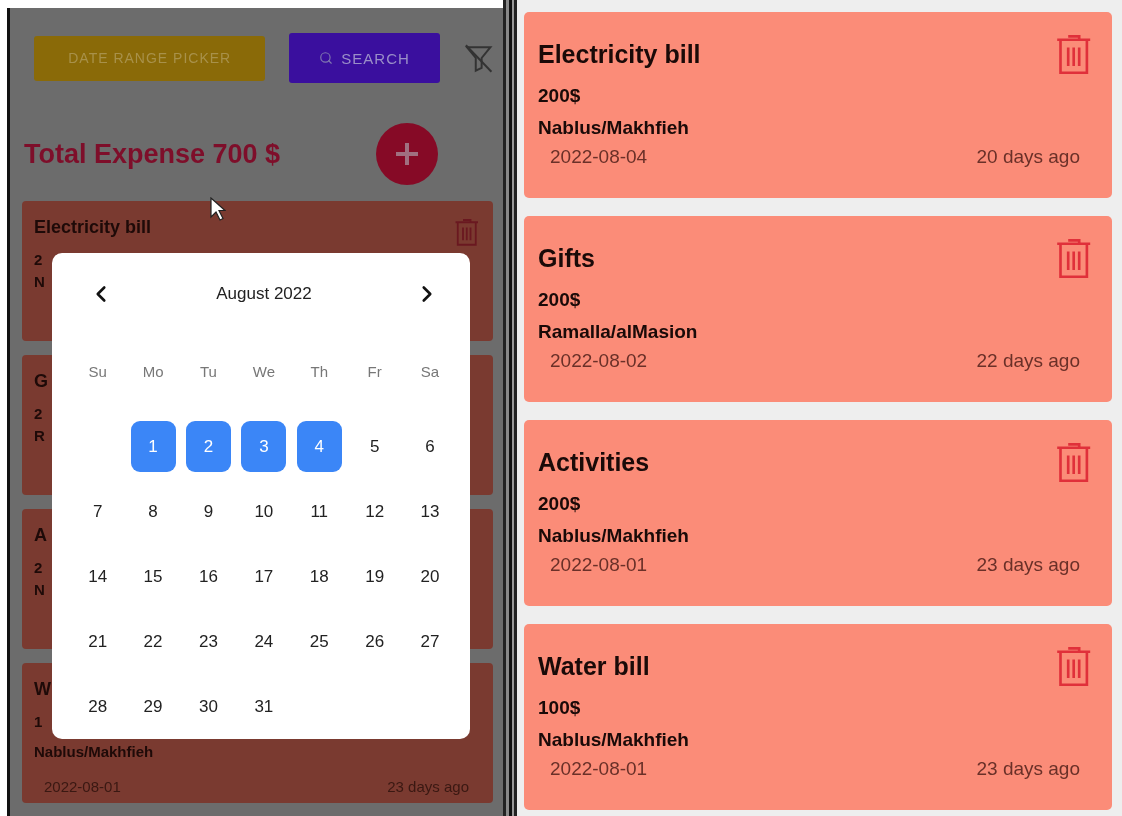 The height and width of the screenshot is (816, 1122). What do you see at coordinates (208, 576) in the screenshot?
I see `calendar-day: 16` at bounding box center [208, 576].